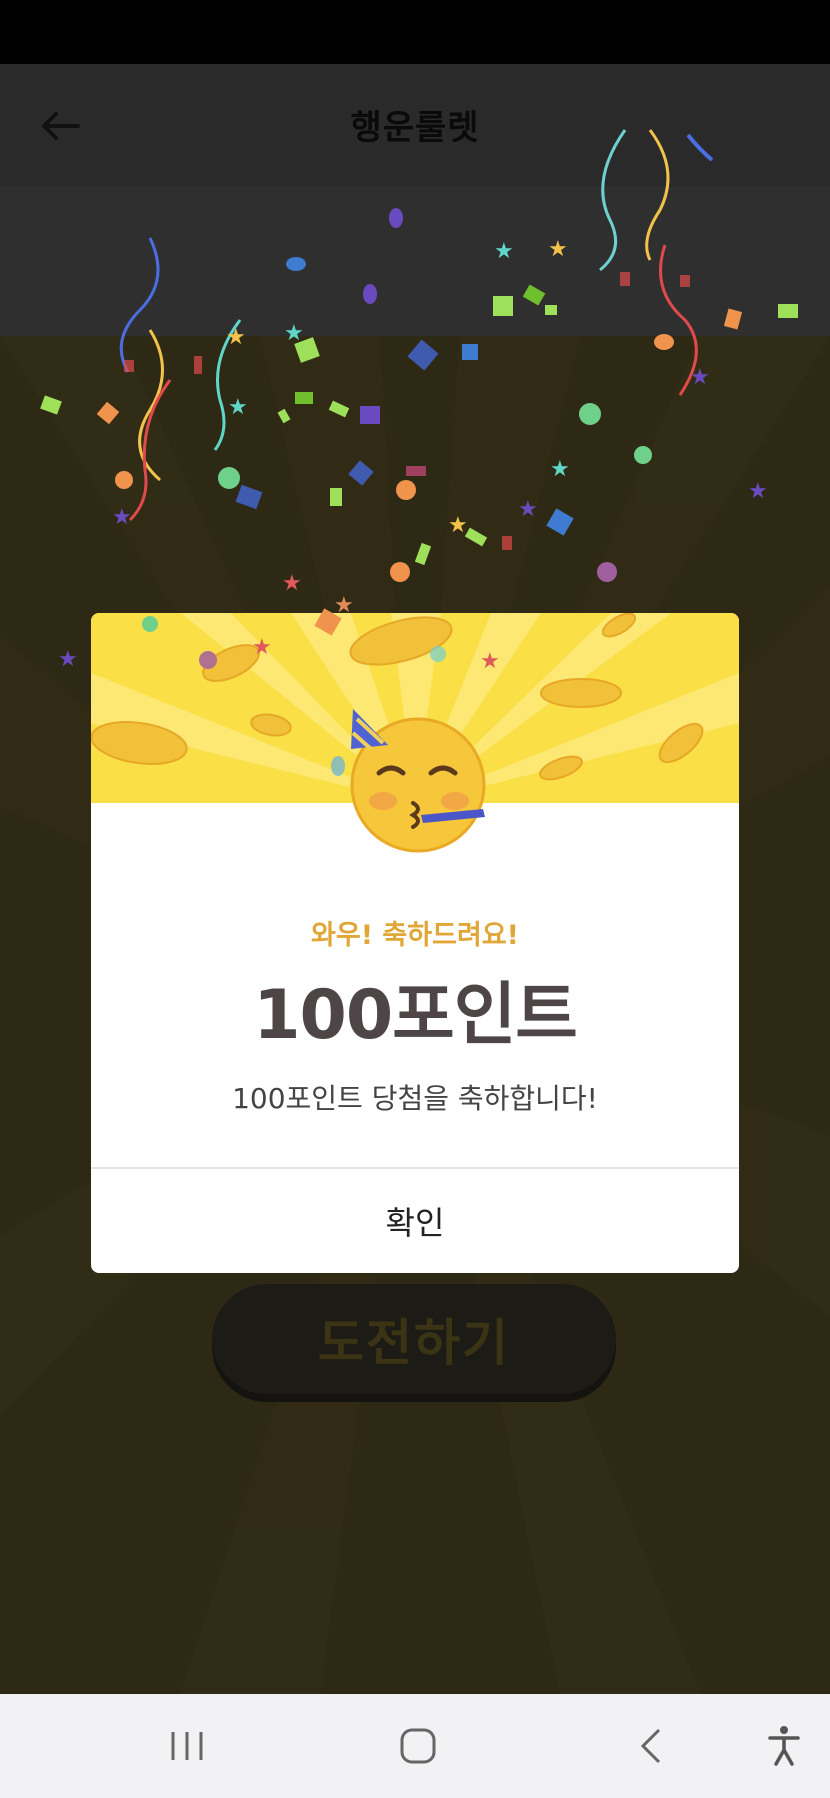  I want to click on reward-message: 100포인트 당첨을 축하합니다!, so click(415, 1098).